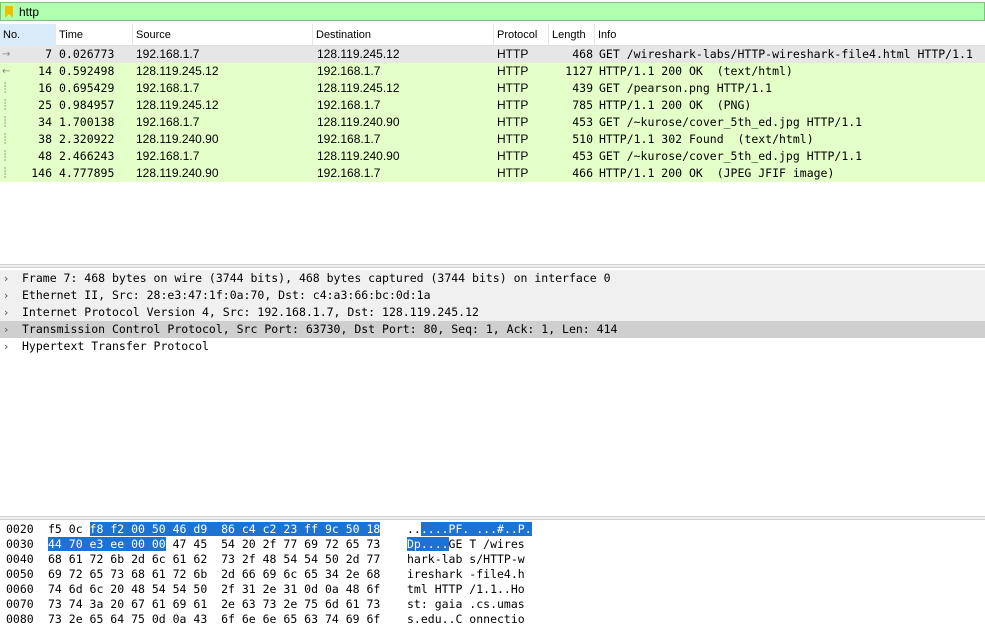  I want to click on byte-ascii: ......PF. ...#..P., so click(469, 529).